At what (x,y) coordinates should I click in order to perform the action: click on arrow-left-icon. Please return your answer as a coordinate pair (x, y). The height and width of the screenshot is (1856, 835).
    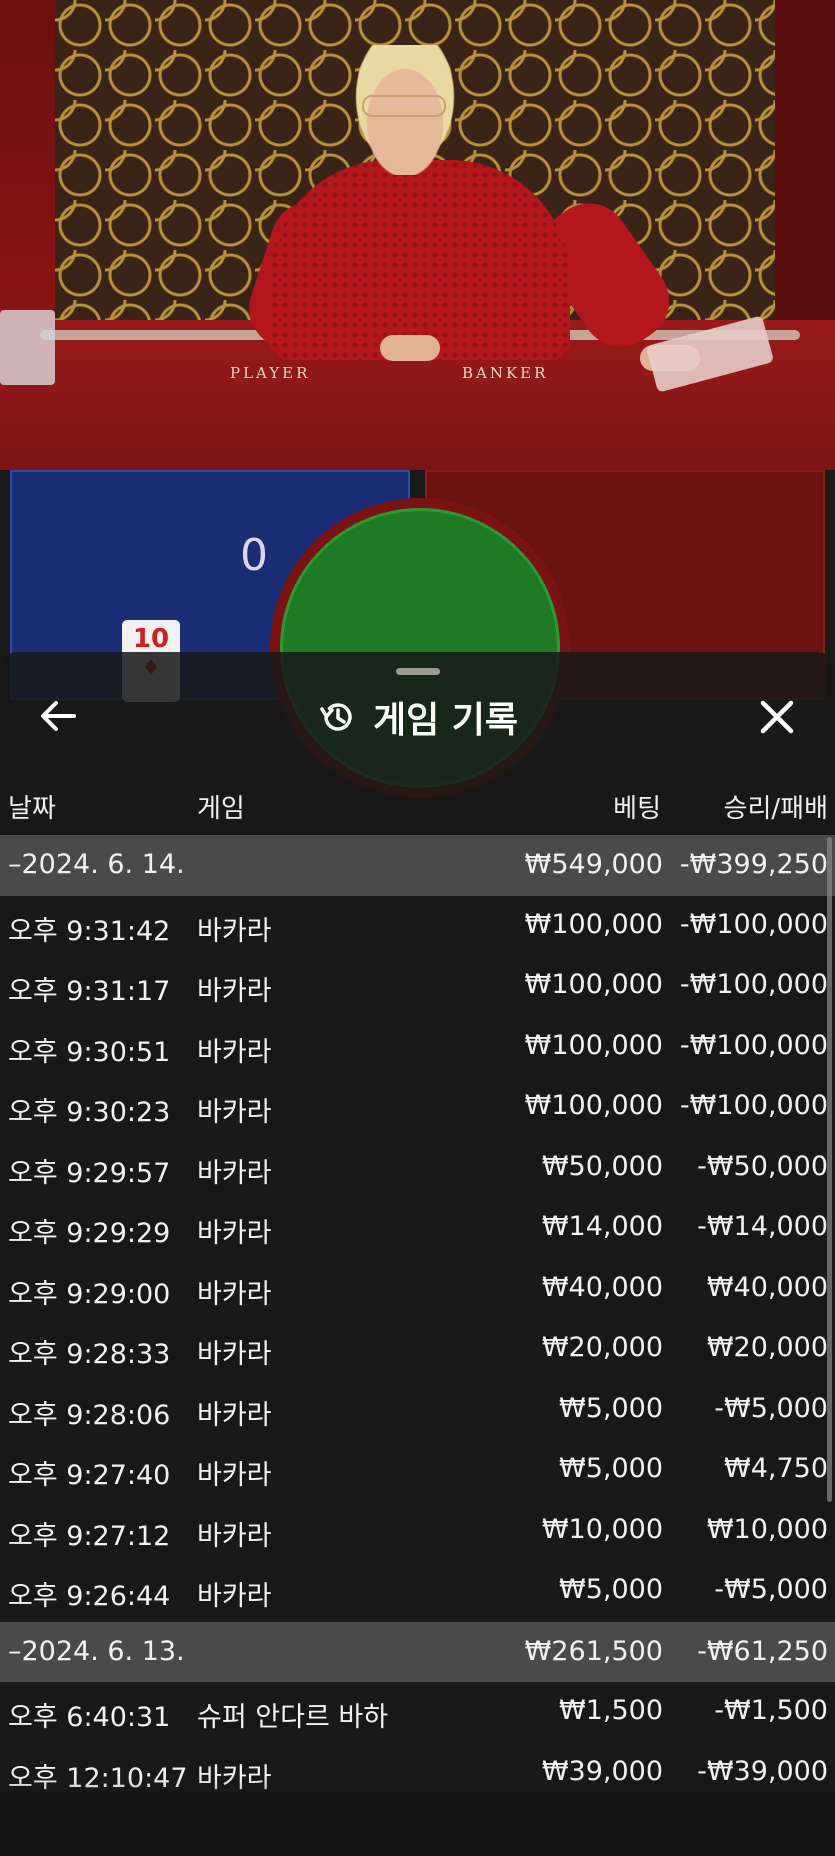
    Looking at the image, I should click on (58, 716).